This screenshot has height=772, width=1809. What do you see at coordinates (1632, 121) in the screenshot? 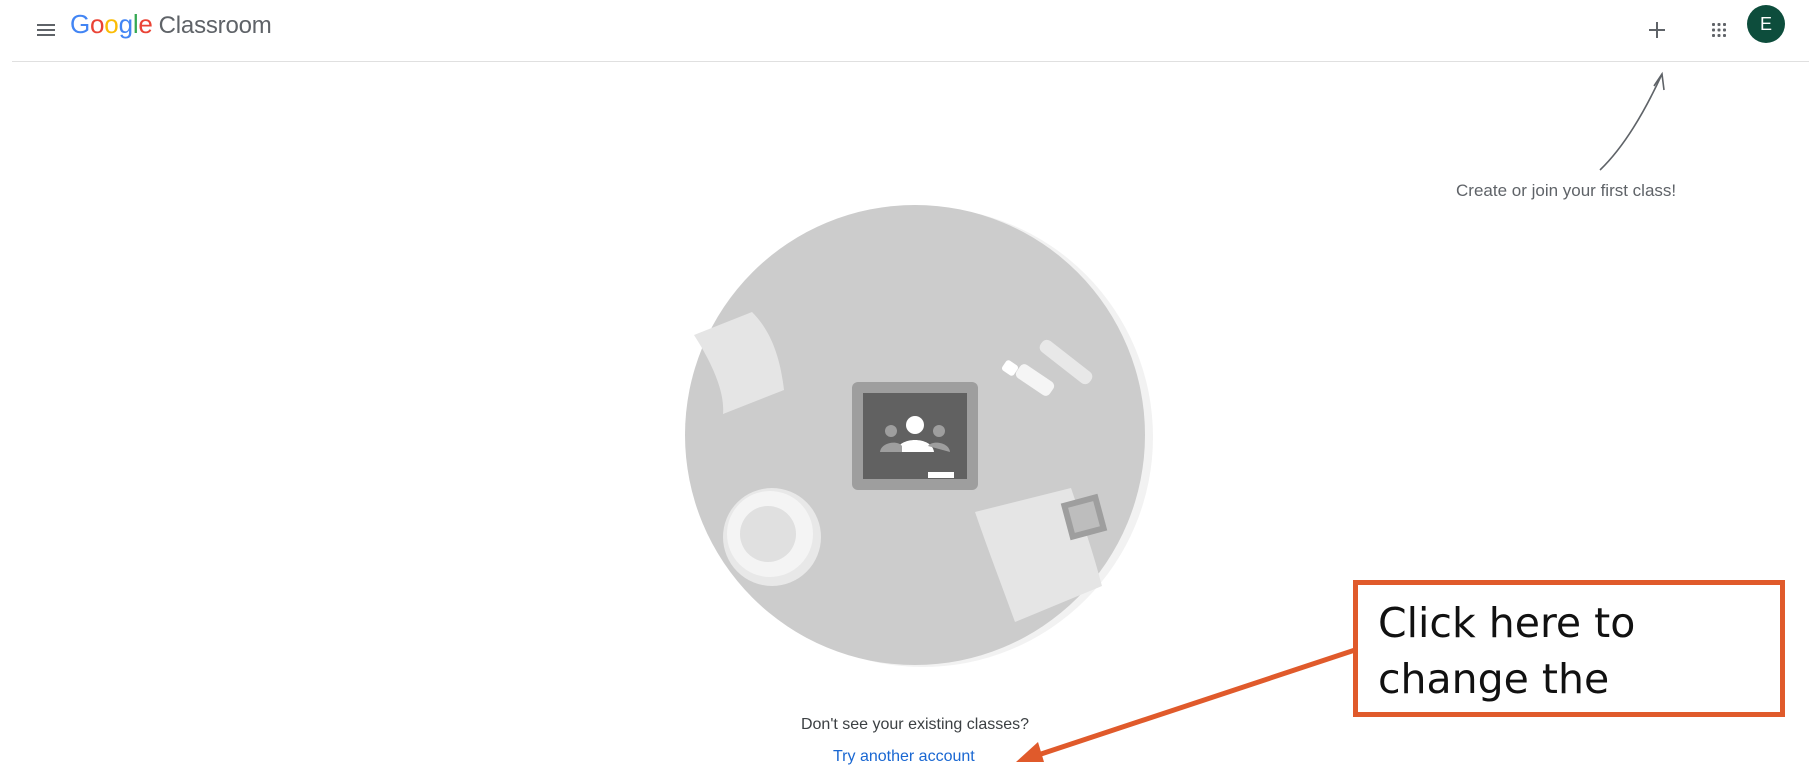
I see `hint-arrow-icon` at bounding box center [1632, 121].